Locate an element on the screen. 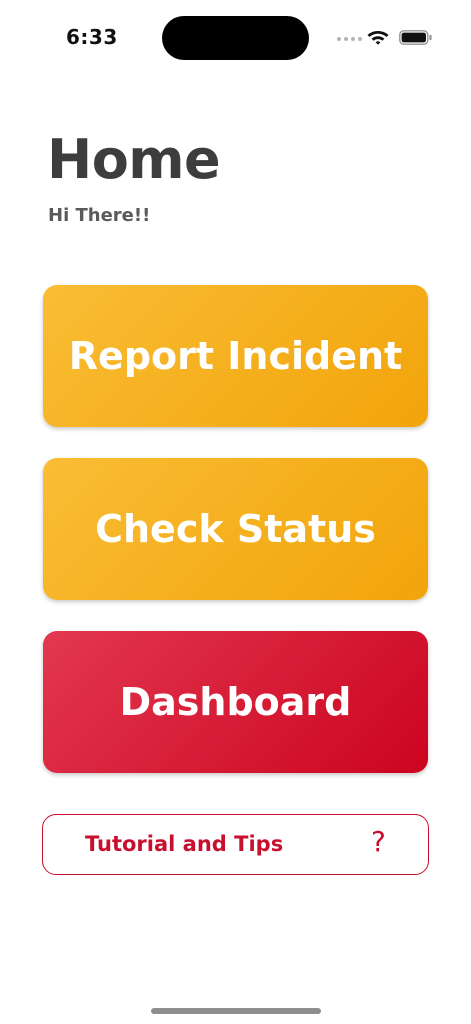 The width and height of the screenshot is (471, 1024). greeting-text: Hi There!! is located at coordinates (99, 215).